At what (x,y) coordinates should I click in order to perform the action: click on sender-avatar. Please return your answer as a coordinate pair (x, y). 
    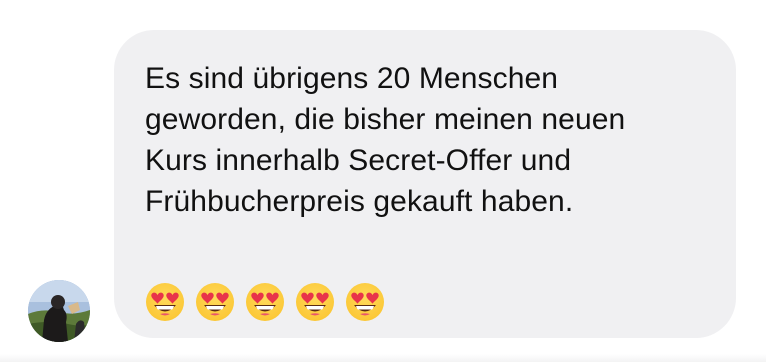
    Looking at the image, I should click on (59, 311).